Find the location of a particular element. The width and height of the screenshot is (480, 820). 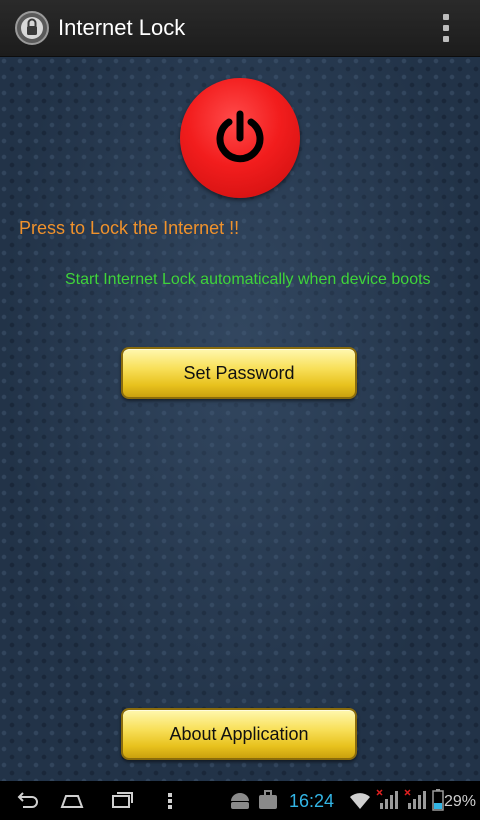

set-password-button: Set Password is located at coordinates (239, 373).